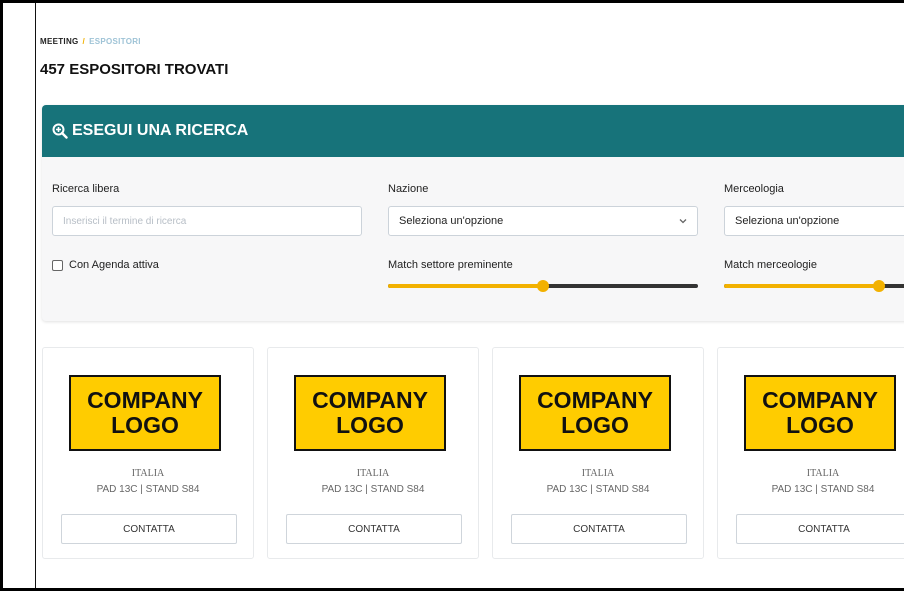  I want to click on breadcrumb: MEETING / ESPOSITORI, so click(90, 41).